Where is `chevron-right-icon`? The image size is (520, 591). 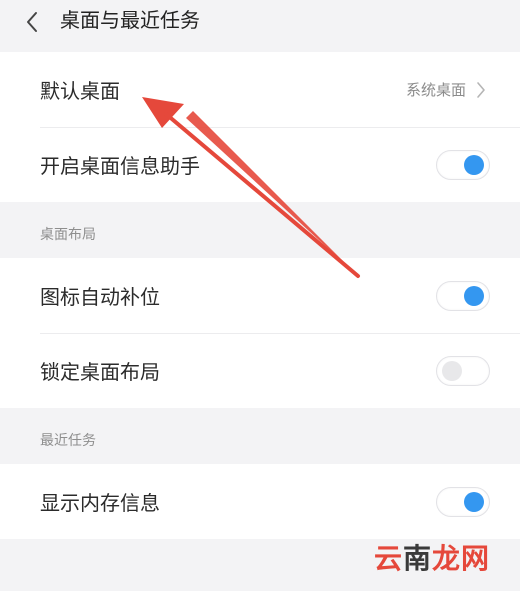 chevron-right-icon is located at coordinates (483, 90).